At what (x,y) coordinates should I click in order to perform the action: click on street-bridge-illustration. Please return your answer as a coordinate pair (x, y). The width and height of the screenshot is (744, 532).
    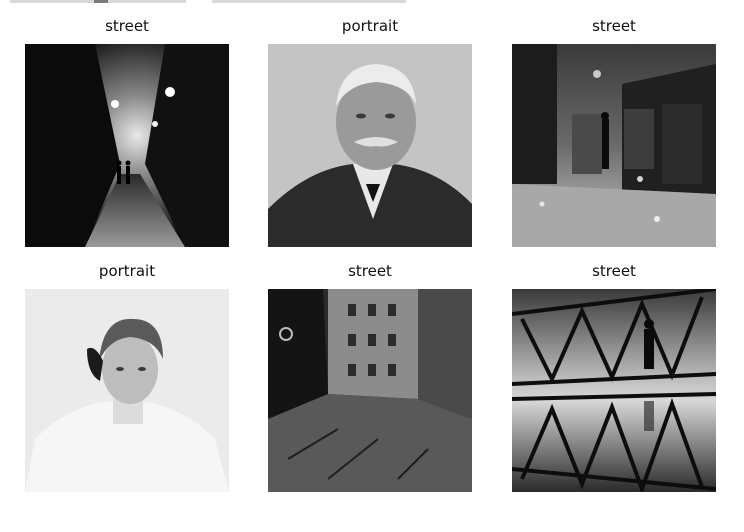
    Looking at the image, I should click on (614, 390).